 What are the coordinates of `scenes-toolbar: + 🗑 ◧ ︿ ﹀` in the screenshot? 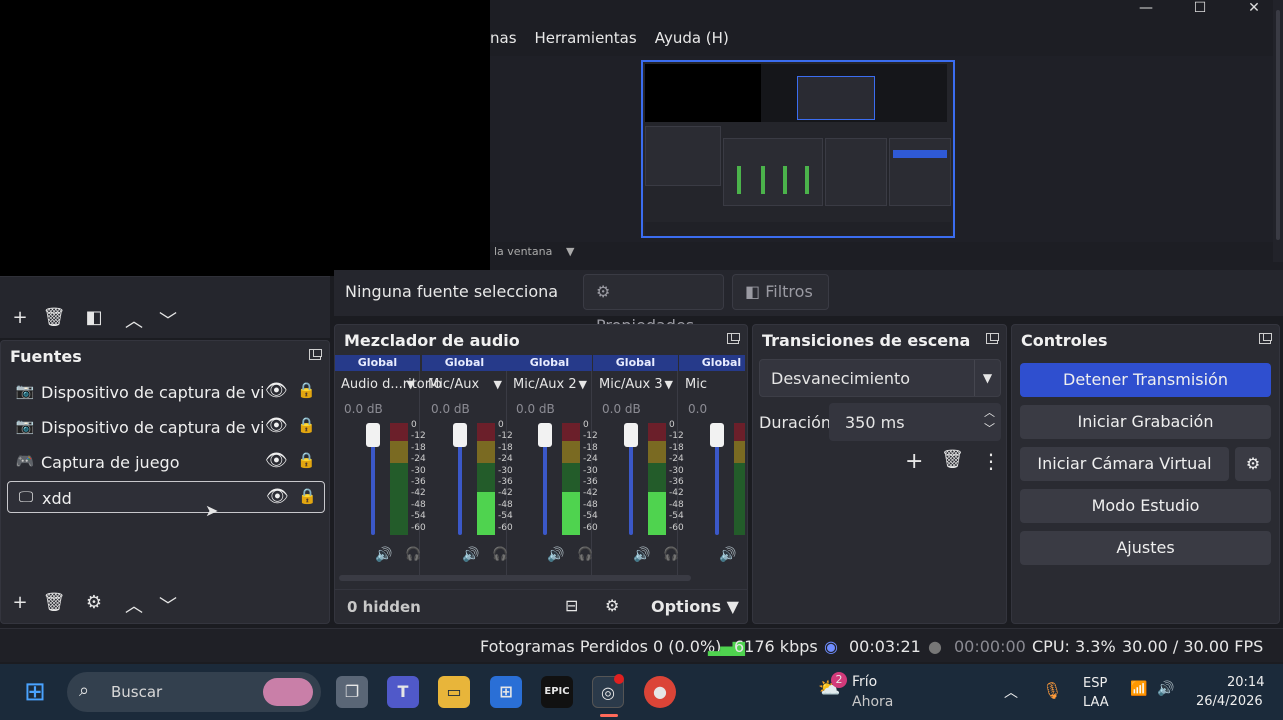 It's located at (165, 307).